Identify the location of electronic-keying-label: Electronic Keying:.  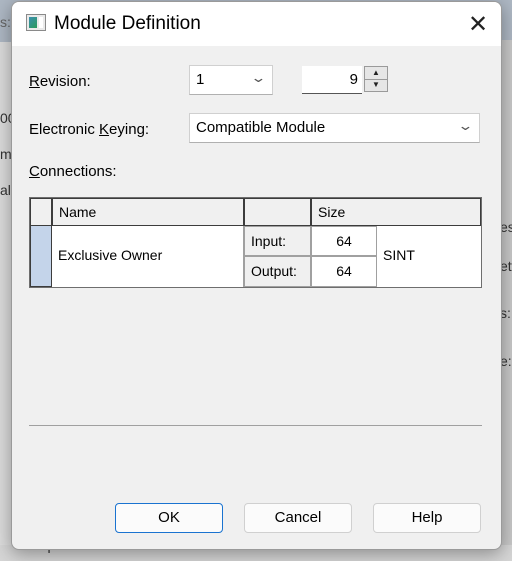
(89, 129).